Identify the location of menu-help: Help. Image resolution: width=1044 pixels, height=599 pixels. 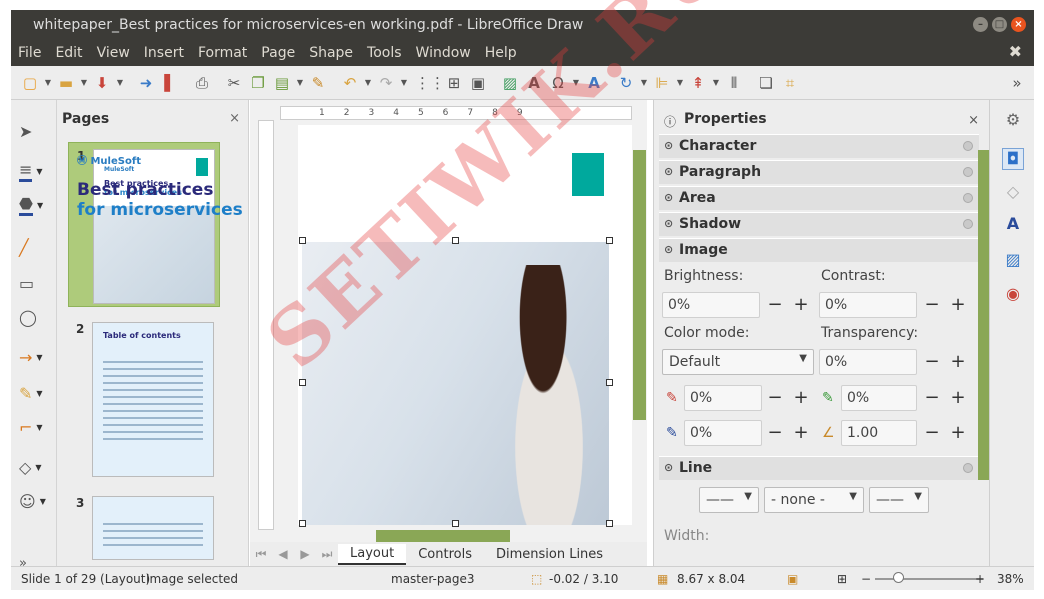
(501, 53).